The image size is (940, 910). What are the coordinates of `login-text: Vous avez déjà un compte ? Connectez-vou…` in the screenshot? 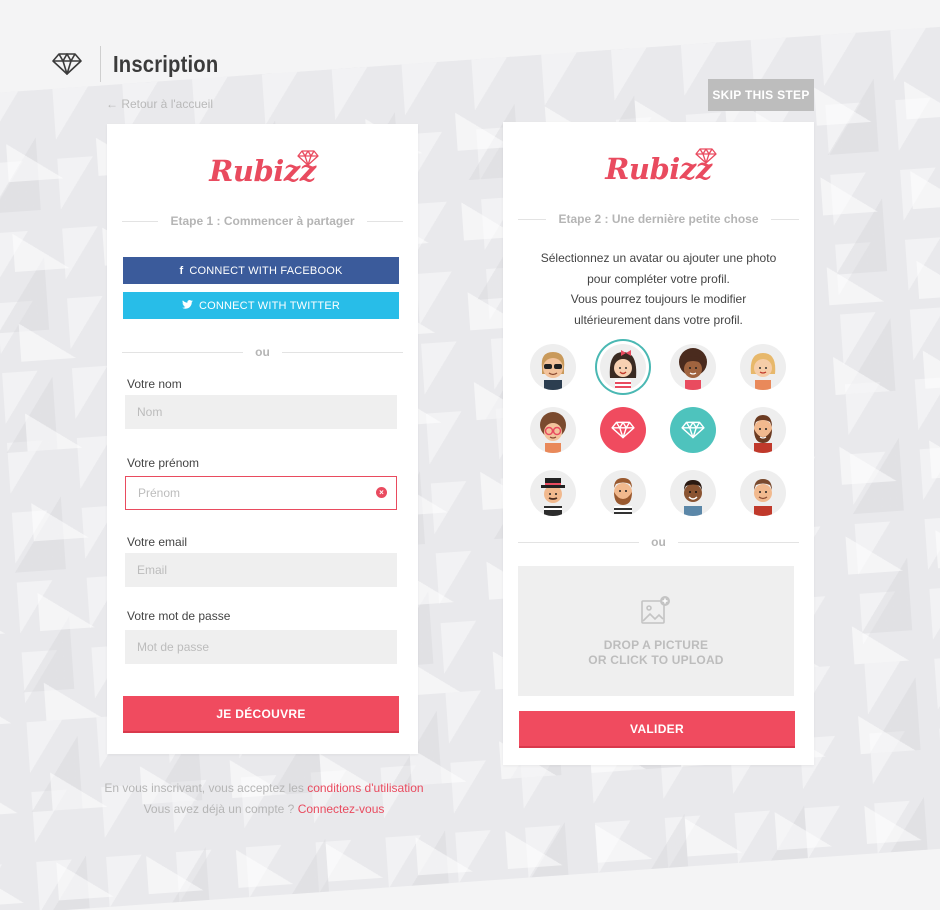 It's located at (264, 809).